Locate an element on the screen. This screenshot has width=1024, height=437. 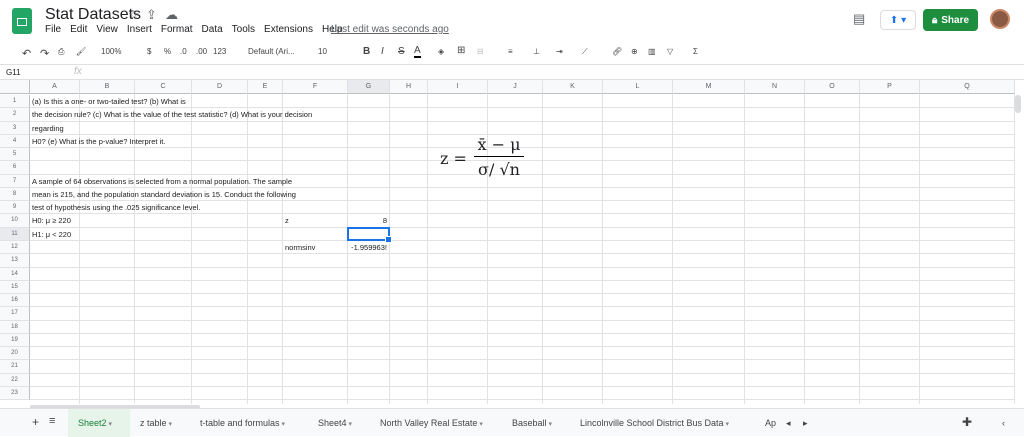
cell-F12: normsinv is located at coordinates (300, 247).